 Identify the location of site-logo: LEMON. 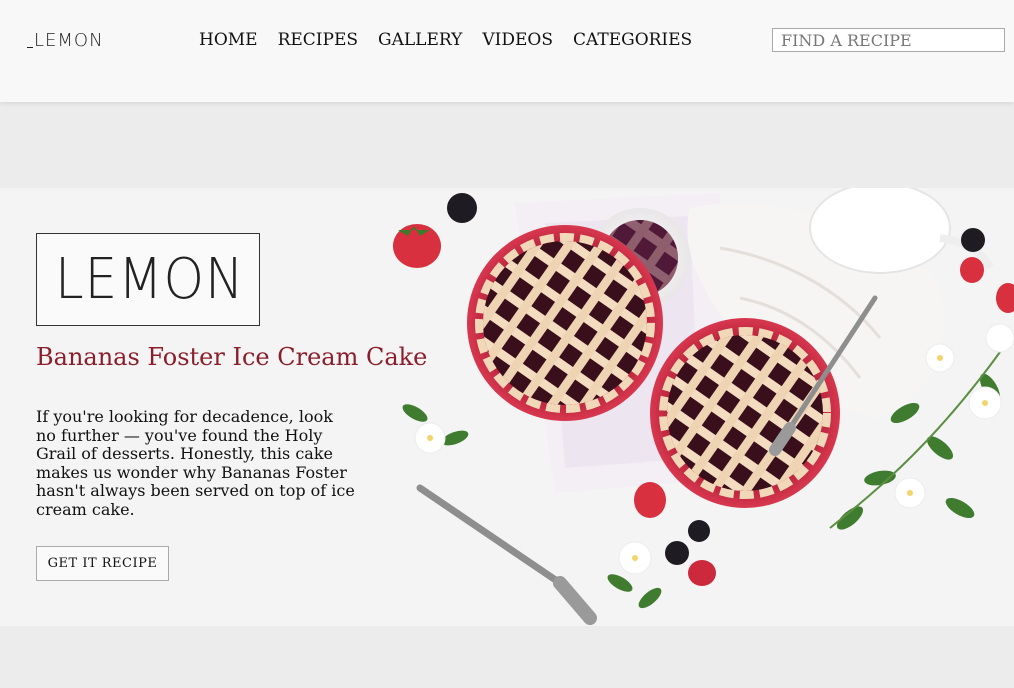
(65, 40).